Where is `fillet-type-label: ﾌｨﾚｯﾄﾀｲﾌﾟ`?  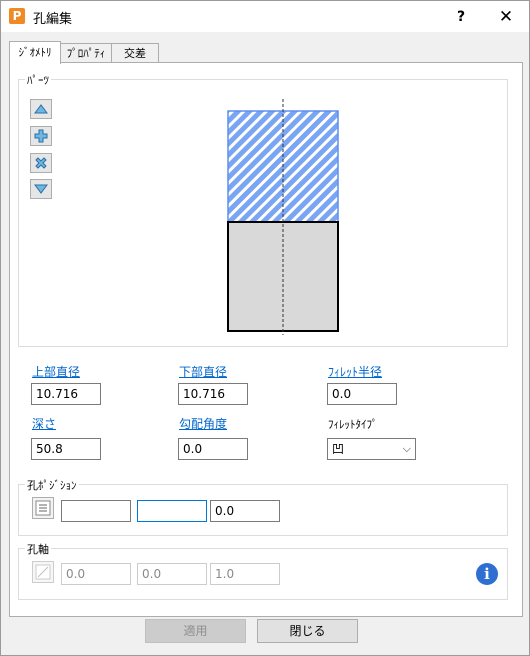
fillet-type-label: ﾌｨﾚｯﾄﾀｲﾌﾟ is located at coordinates (353, 424).